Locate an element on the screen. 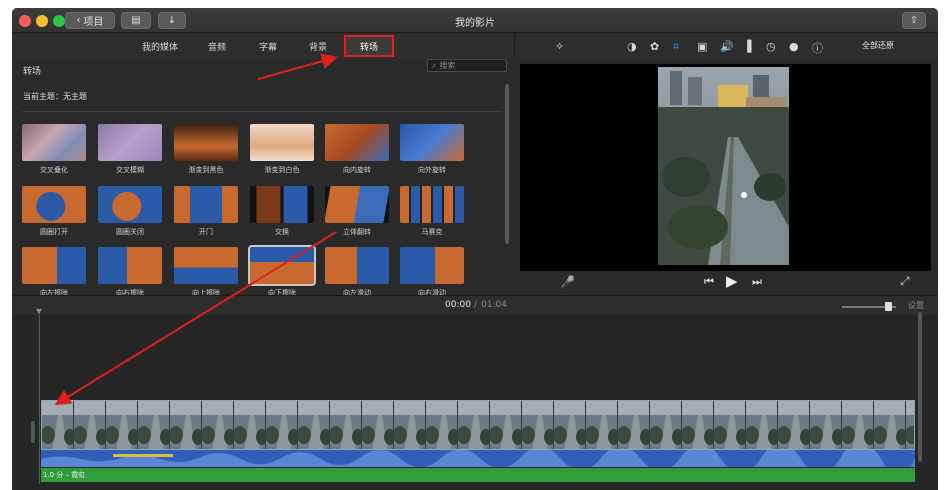  play-icon: ▶ is located at coordinates (732, 281).